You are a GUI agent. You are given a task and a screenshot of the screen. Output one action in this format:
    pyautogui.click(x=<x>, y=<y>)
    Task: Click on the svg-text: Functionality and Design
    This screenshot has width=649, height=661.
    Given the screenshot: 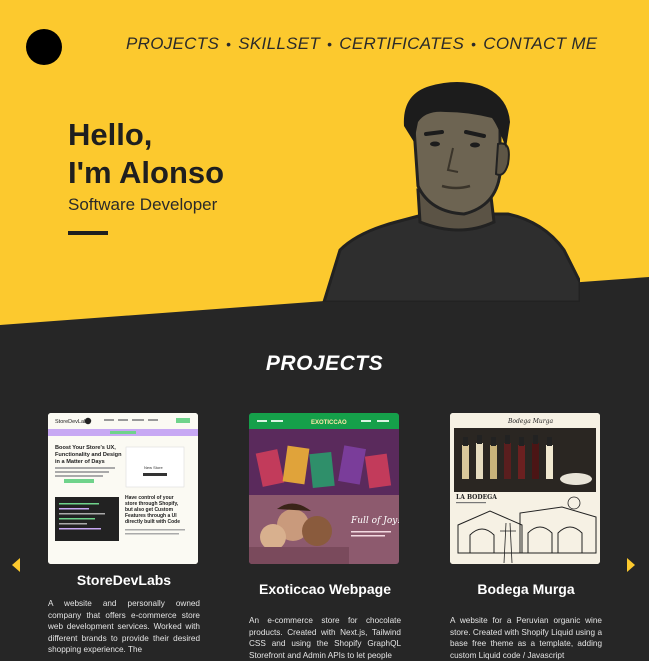 What is the action you would take?
    pyautogui.click(x=88, y=455)
    